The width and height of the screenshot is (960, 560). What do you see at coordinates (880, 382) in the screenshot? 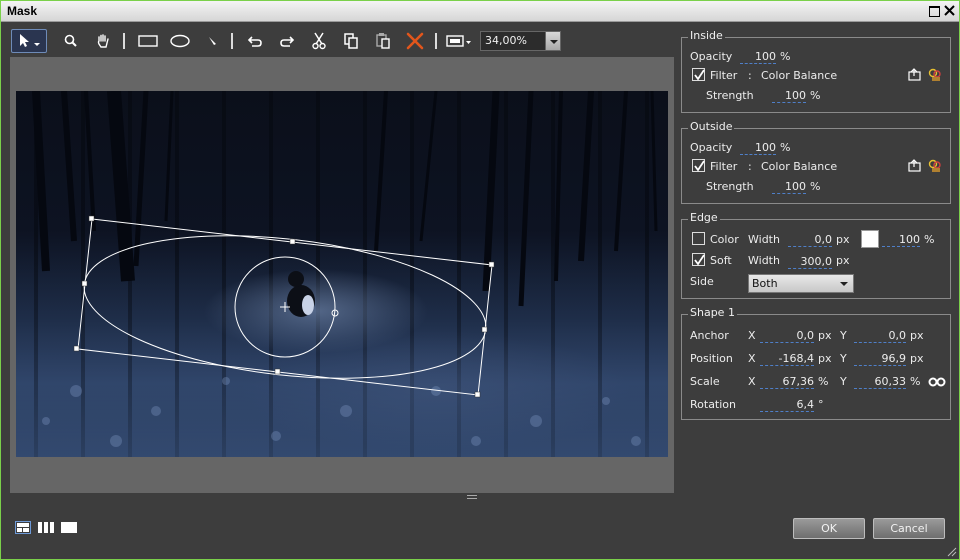
I see `scale-y-input: 60,33` at bounding box center [880, 382].